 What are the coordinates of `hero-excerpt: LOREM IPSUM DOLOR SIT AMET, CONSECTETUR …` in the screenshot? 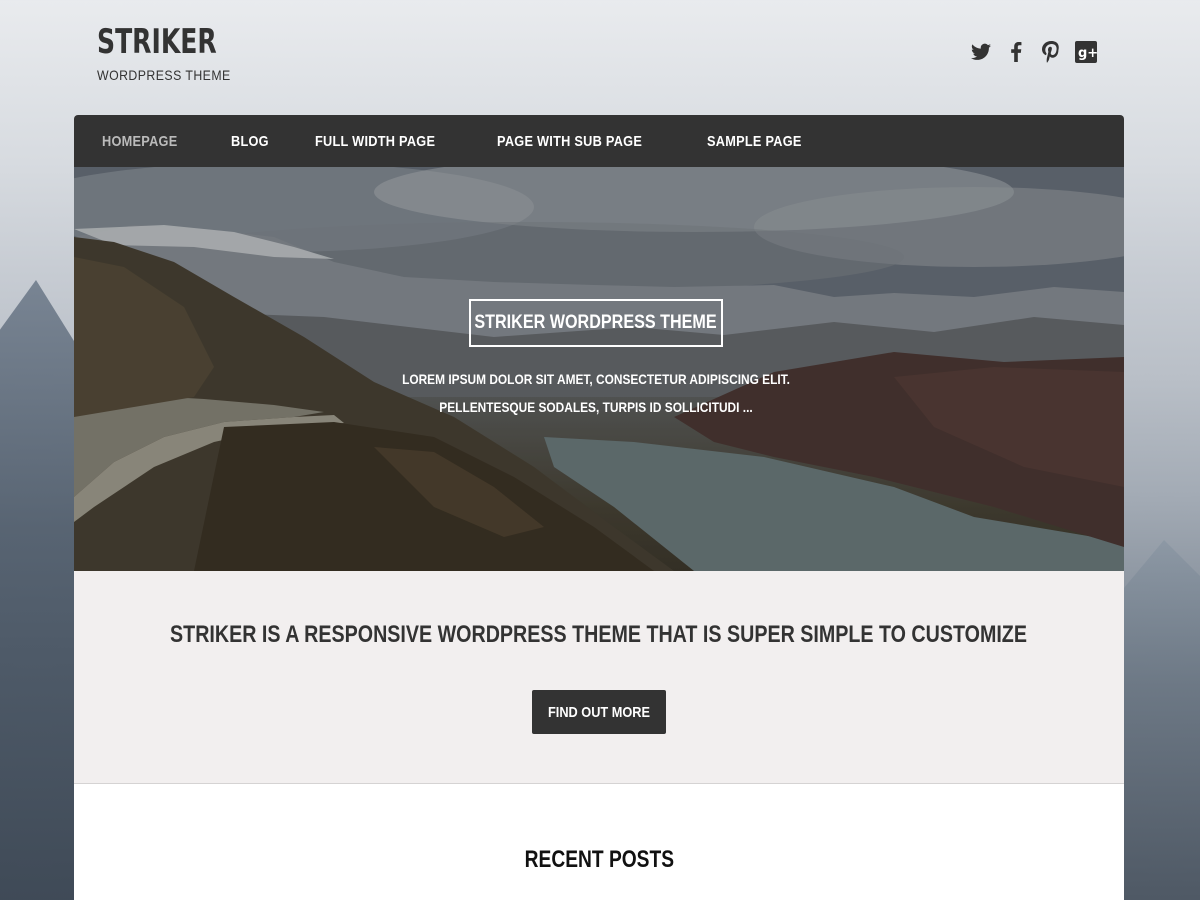 It's located at (596, 393).